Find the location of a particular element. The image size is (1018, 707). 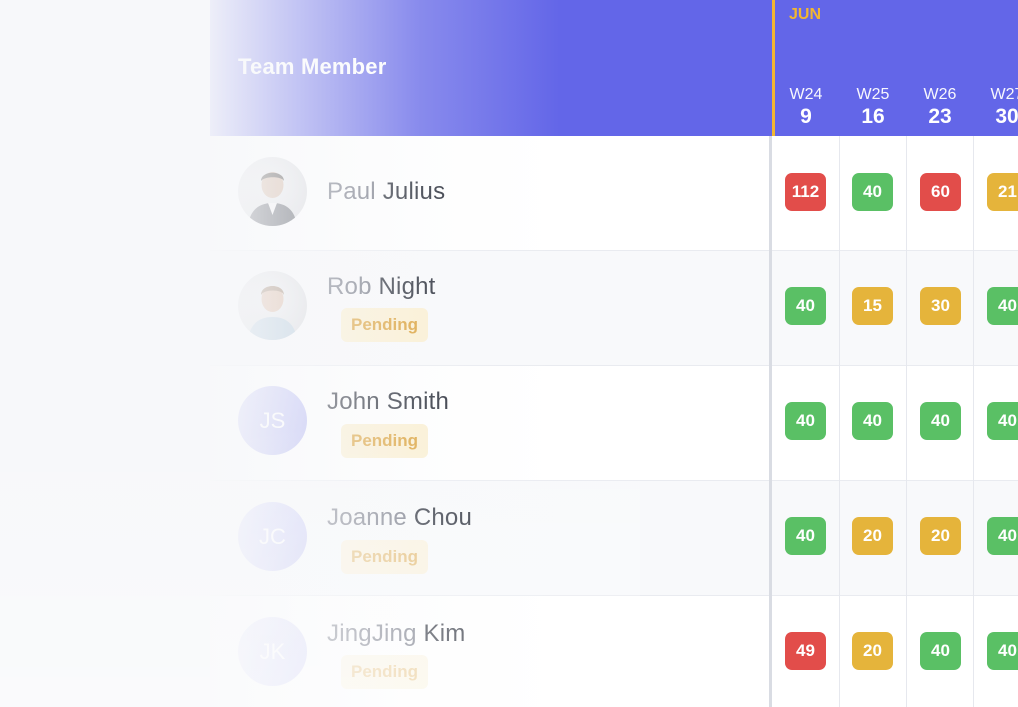

week-number: W27 is located at coordinates (1004, 94).